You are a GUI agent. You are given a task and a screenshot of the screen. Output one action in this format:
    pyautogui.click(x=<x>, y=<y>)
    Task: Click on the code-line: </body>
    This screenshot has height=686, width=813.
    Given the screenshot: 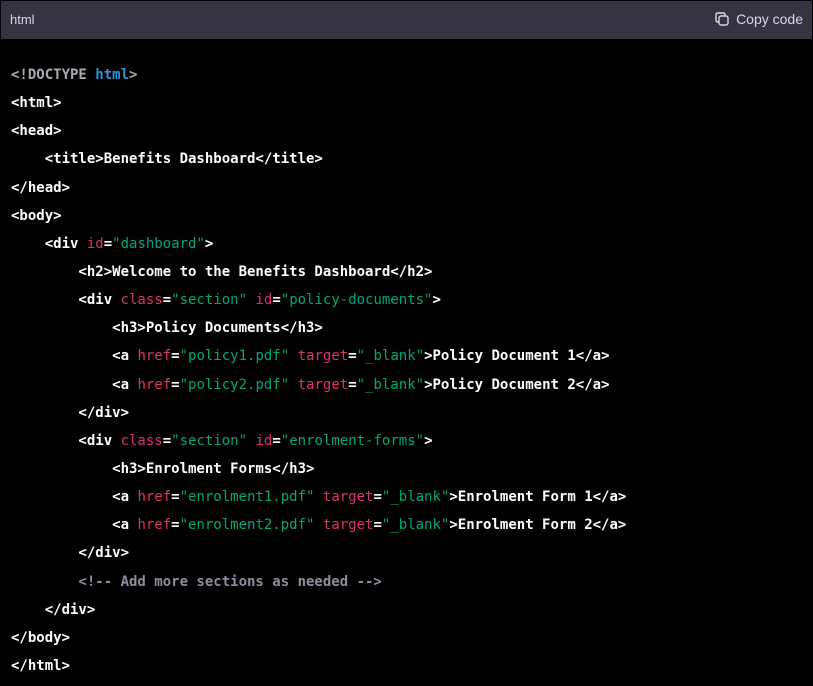 What is the action you would take?
    pyautogui.click(x=318, y=638)
    